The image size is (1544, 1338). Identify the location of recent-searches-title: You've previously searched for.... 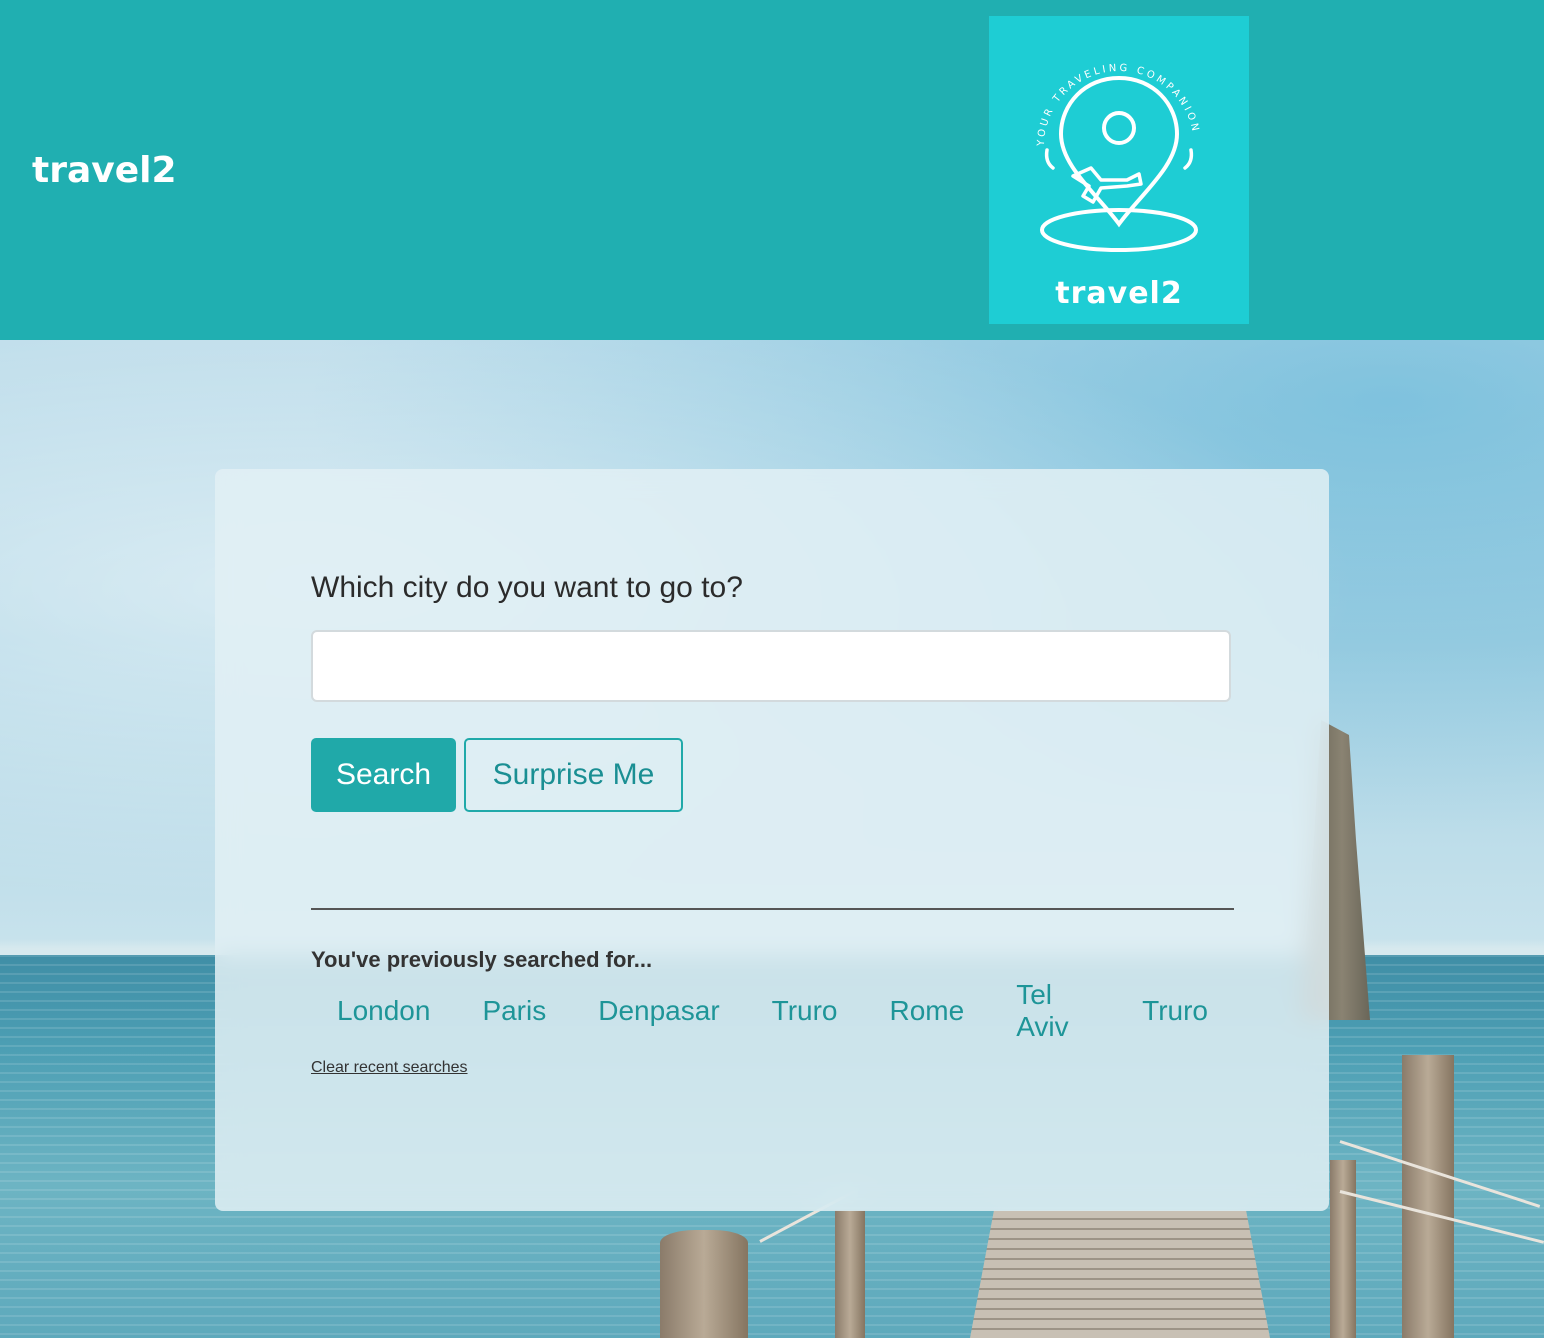
(482, 959).